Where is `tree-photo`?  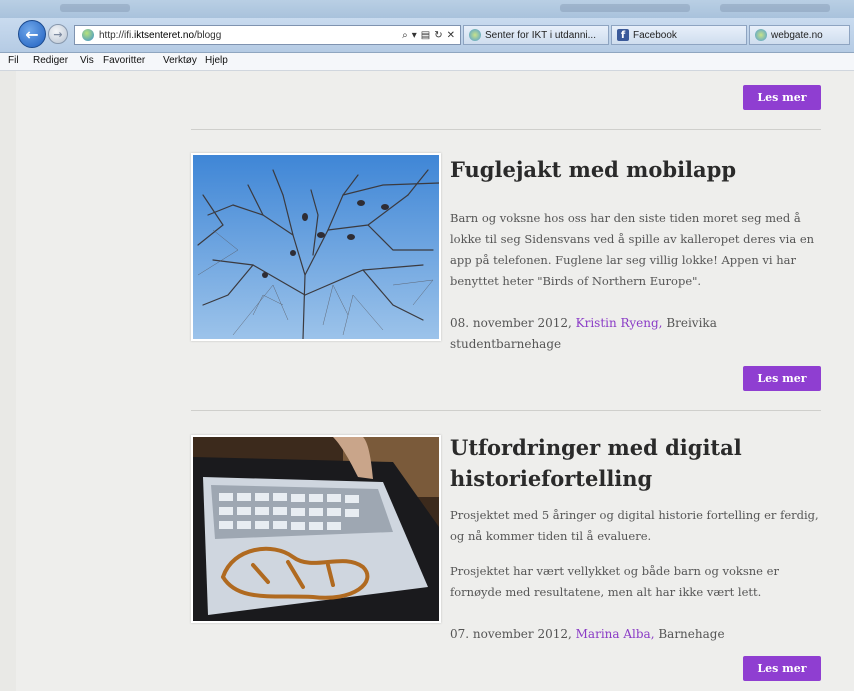
tree-photo is located at coordinates (316, 247).